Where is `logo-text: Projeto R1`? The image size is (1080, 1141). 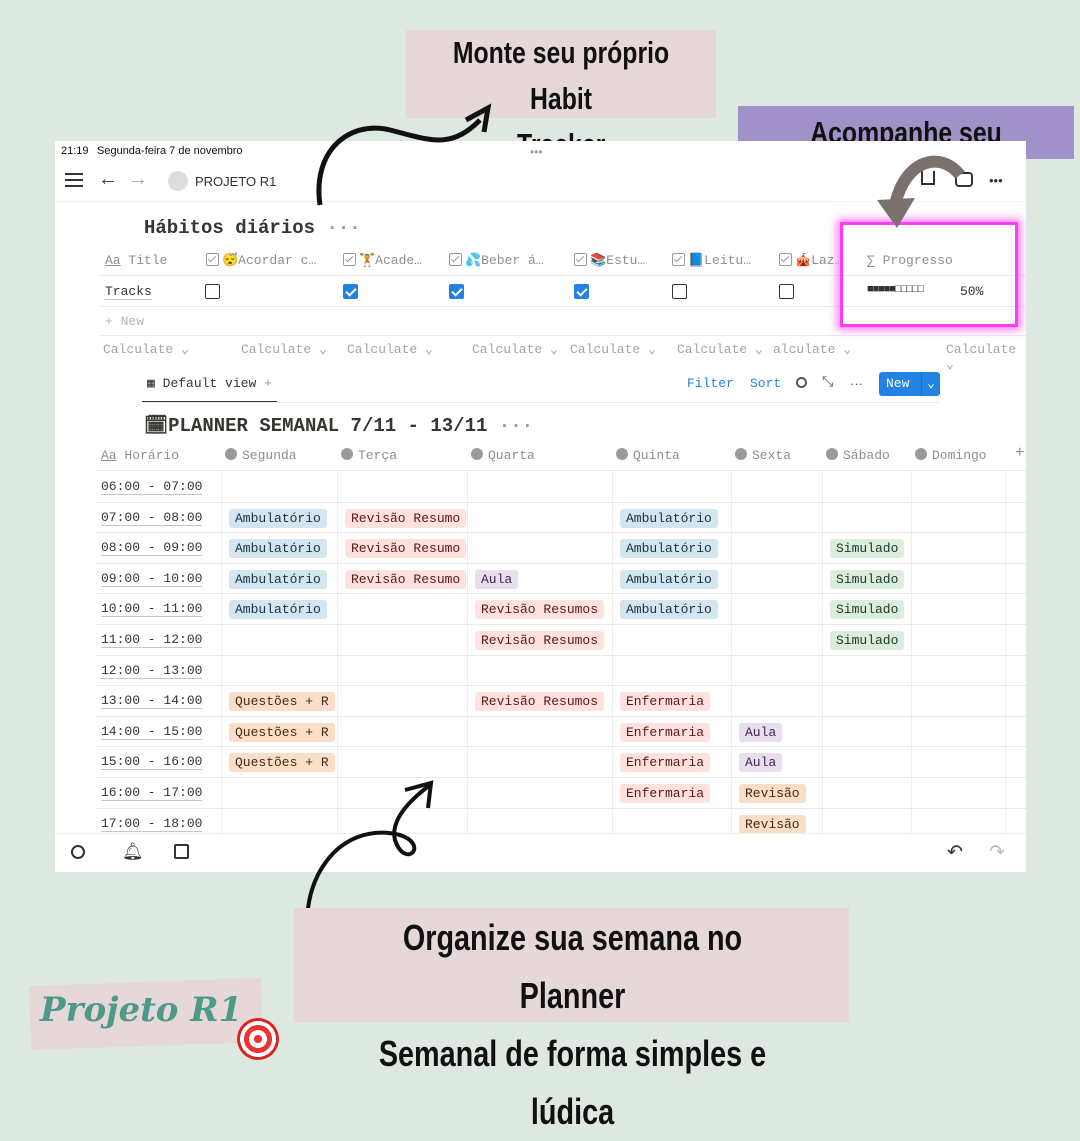 logo-text: Projeto R1 is located at coordinates (141, 1010).